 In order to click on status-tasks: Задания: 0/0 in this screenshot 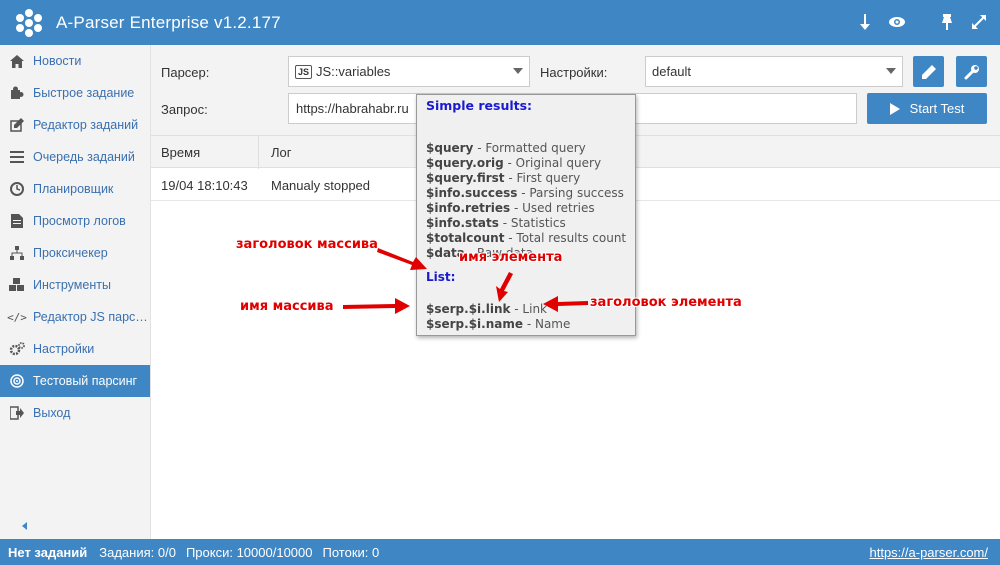, I will do `click(137, 552)`.